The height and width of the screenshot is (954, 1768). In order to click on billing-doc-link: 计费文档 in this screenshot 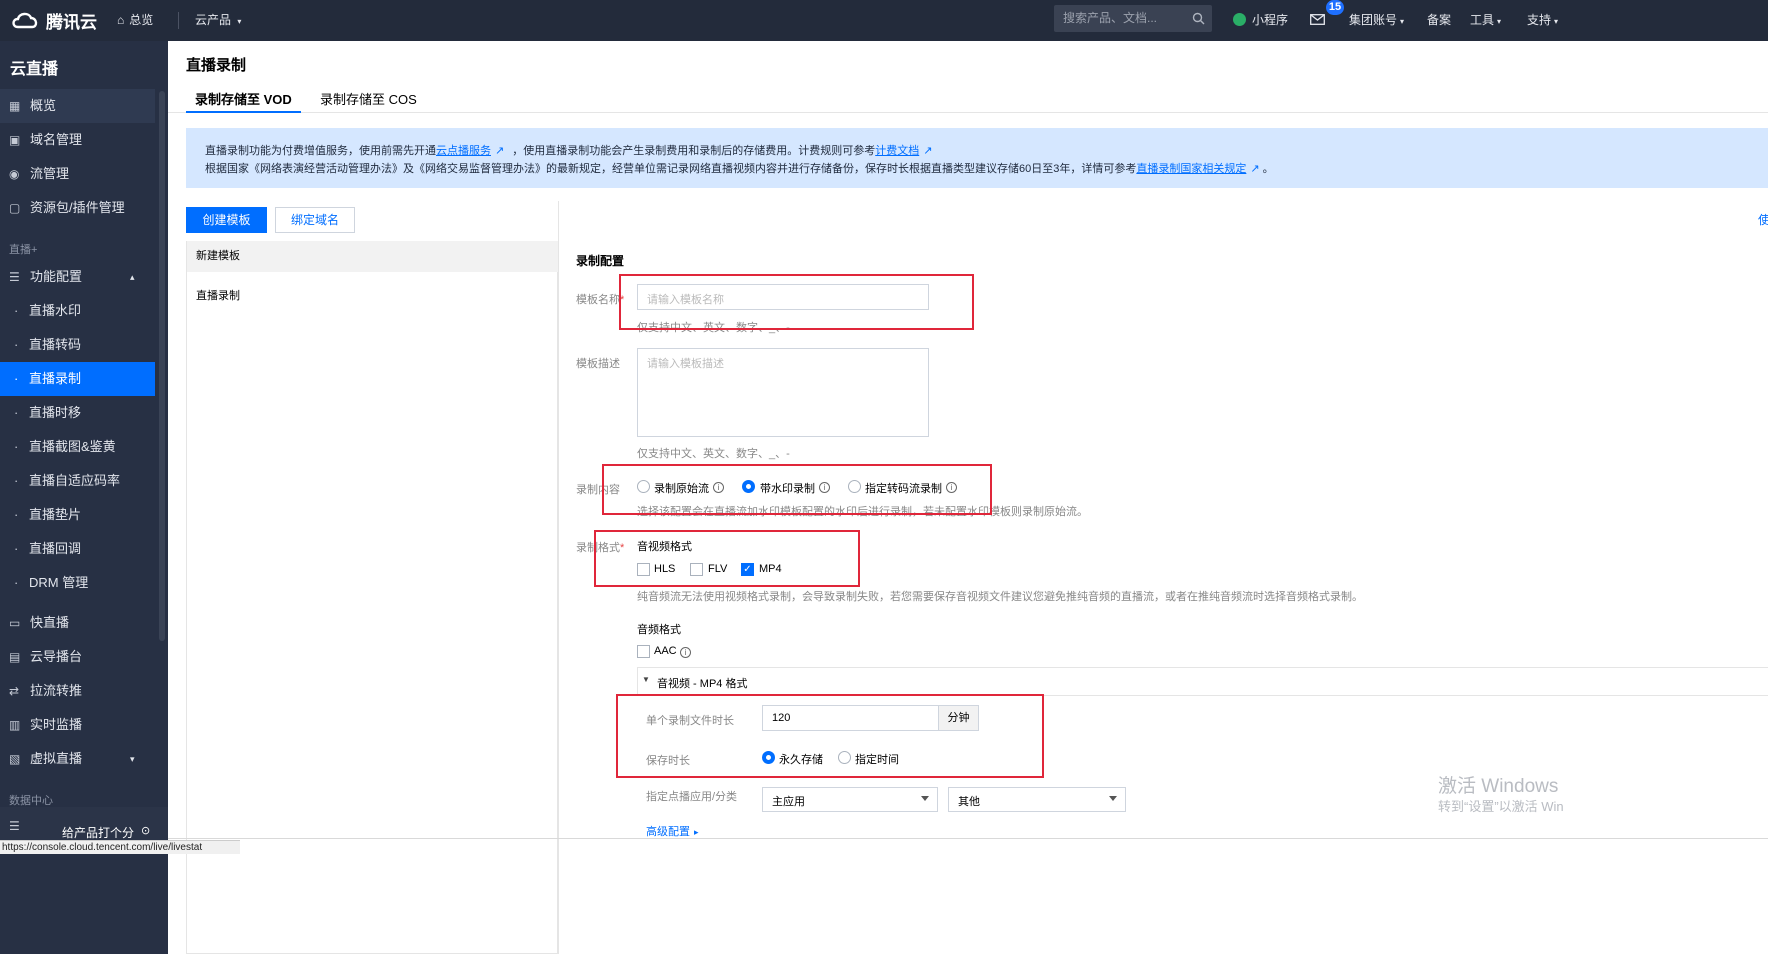, I will do `click(897, 151)`.